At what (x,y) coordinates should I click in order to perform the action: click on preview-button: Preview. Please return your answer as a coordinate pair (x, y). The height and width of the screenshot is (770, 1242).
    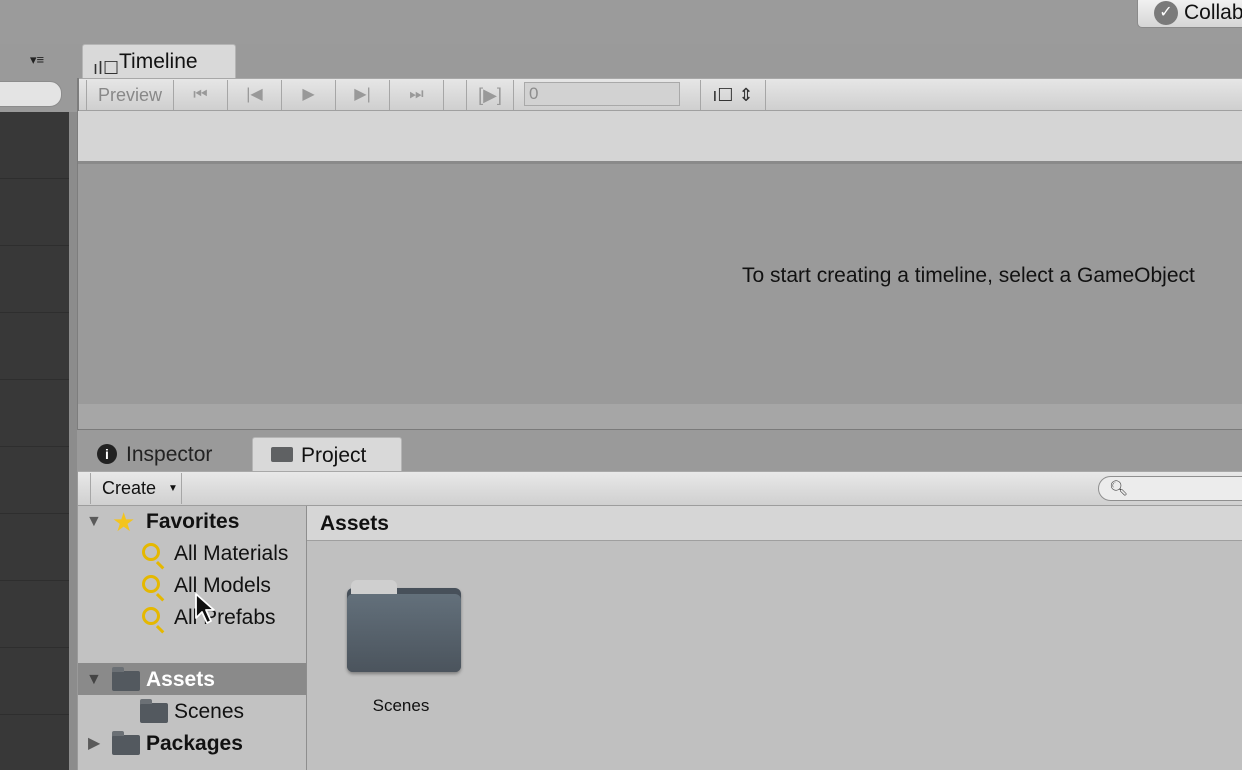
    Looking at the image, I should click on (130, 95).